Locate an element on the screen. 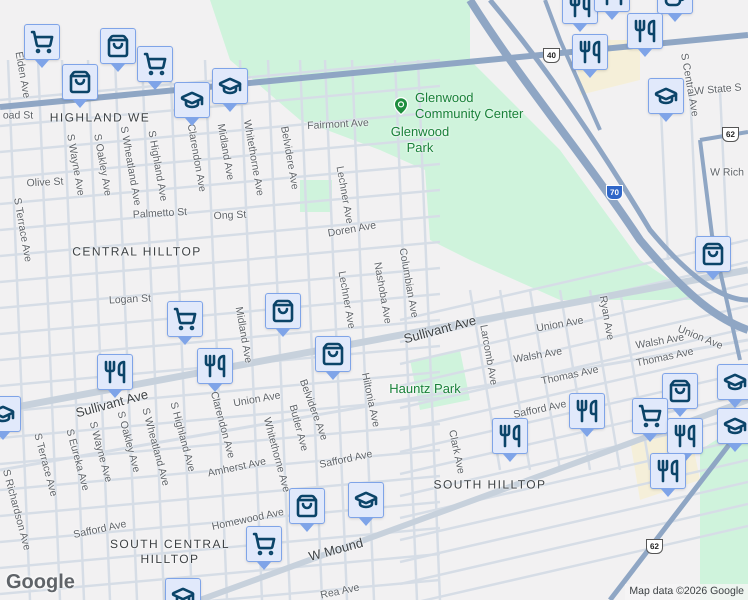 The width and height of the screenshot is (748, 600). street-label: Clarendon Ave is located at coordinates (196, 158).